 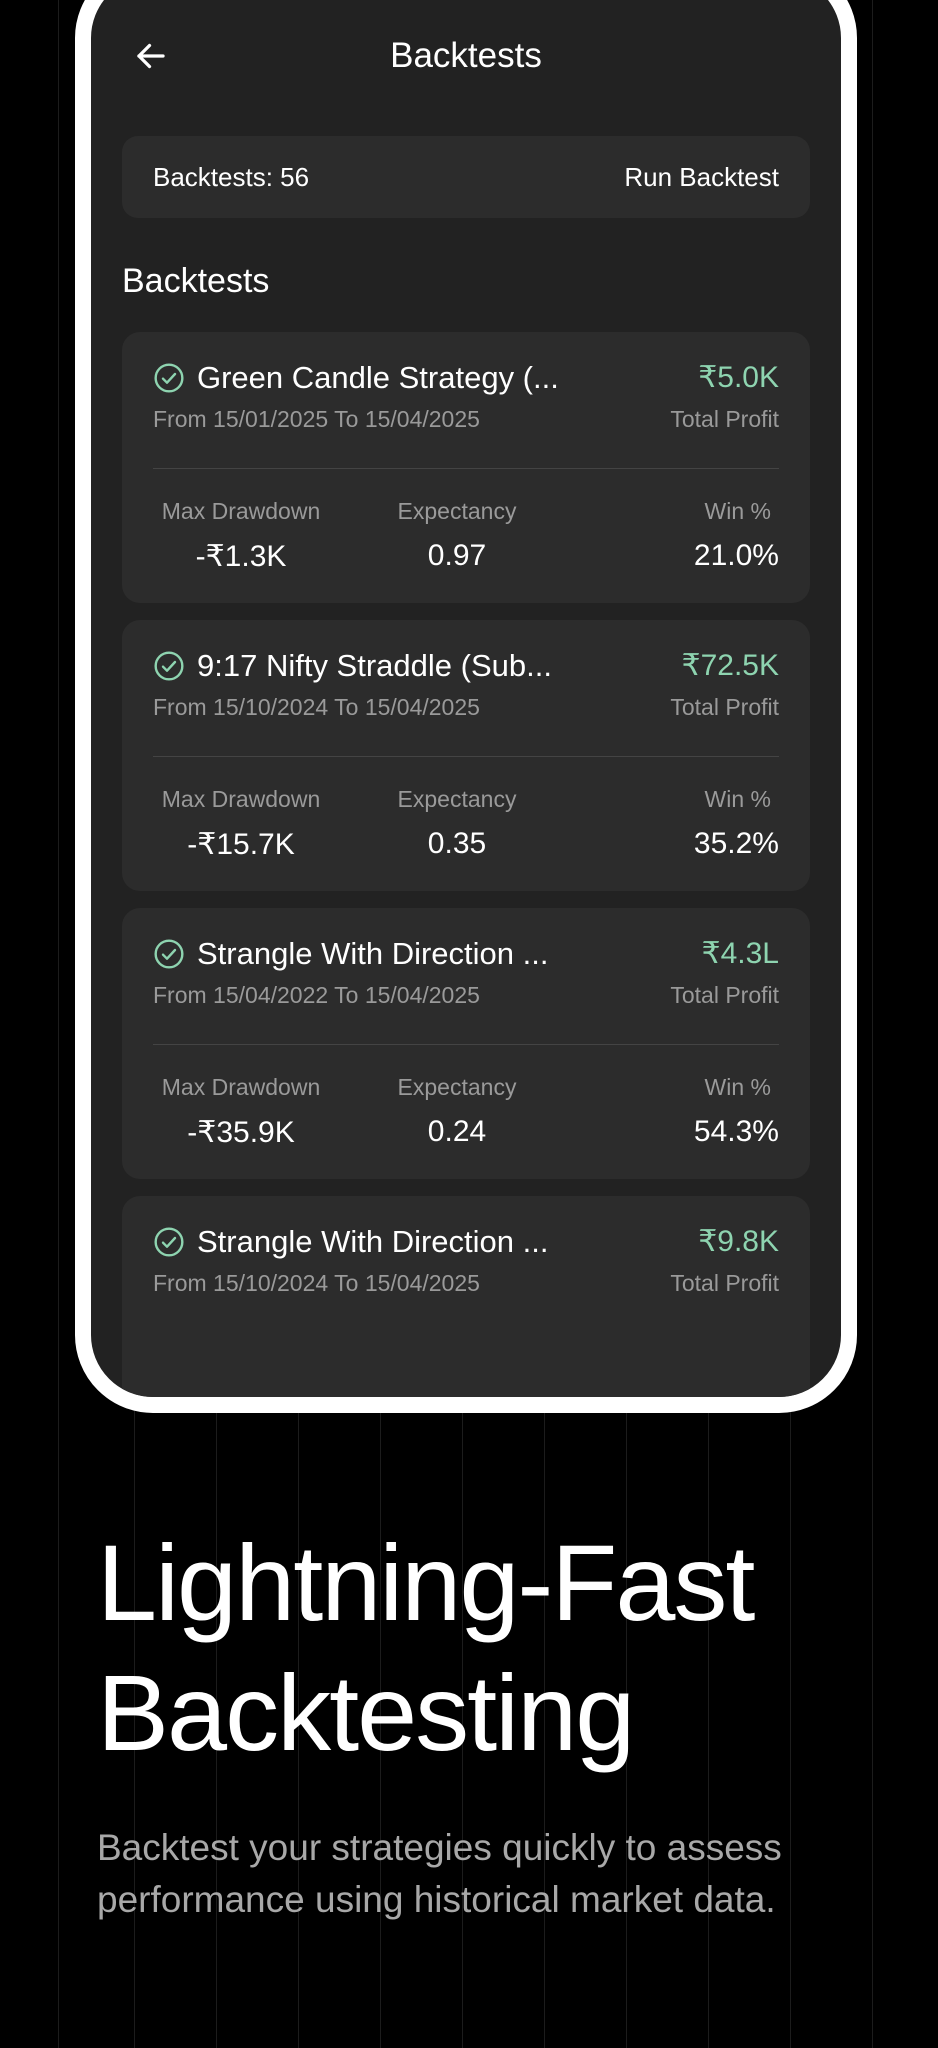 I want to click on section-title: Backtests, so click(x=196, y=281).